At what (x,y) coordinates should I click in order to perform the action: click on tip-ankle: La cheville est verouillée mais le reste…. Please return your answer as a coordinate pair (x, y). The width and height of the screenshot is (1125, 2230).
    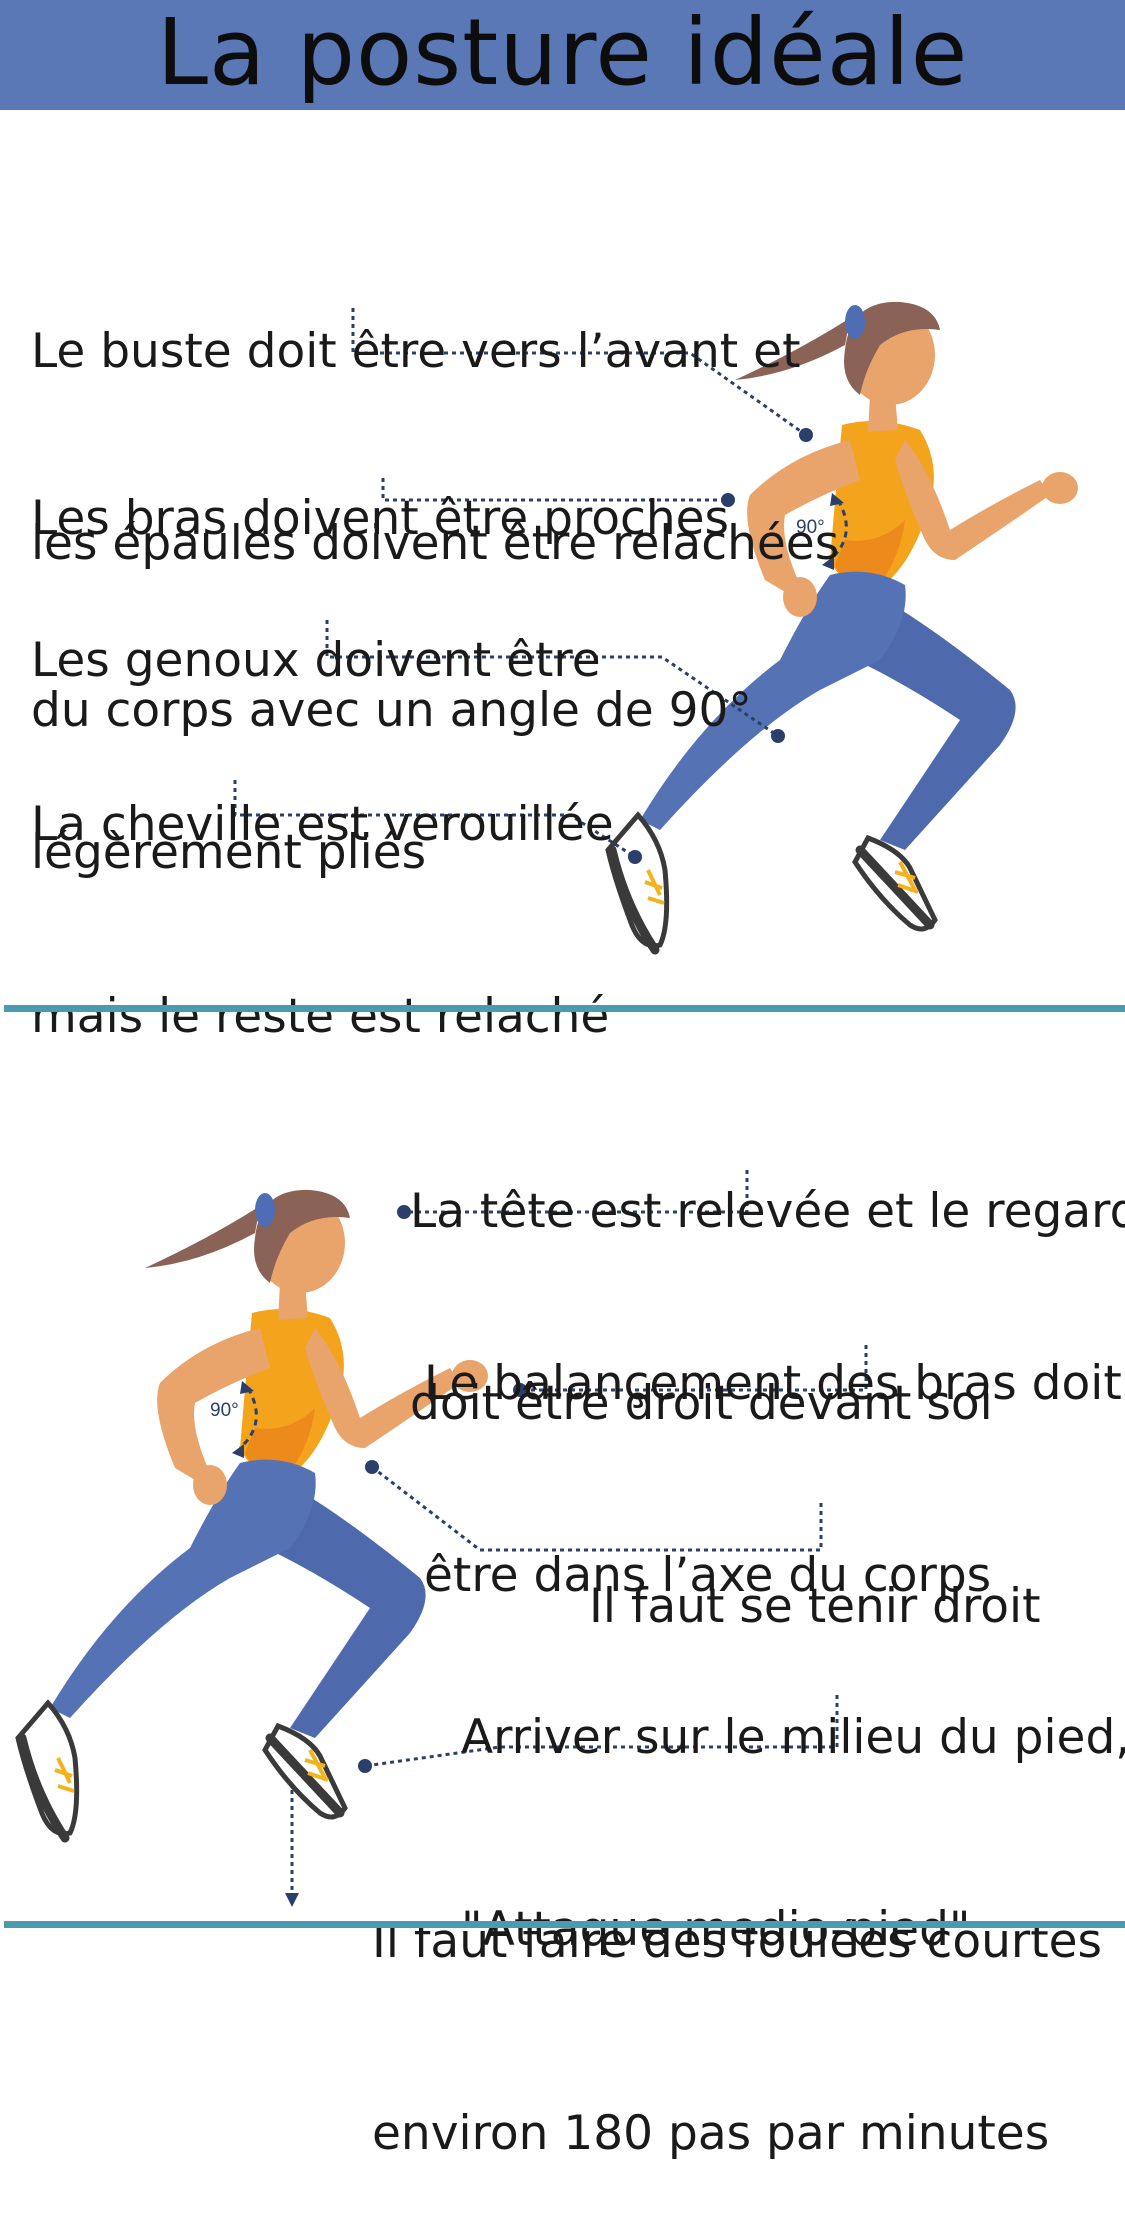
    Looking at the image, I should click on (322, 920).